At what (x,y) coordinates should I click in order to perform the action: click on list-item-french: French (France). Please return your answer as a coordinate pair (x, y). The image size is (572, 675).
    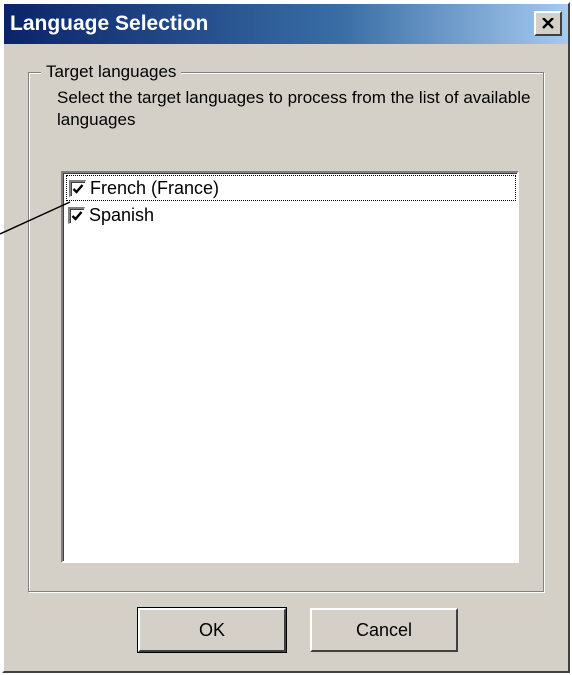
    Looking at the image, I should click on (291, 188).